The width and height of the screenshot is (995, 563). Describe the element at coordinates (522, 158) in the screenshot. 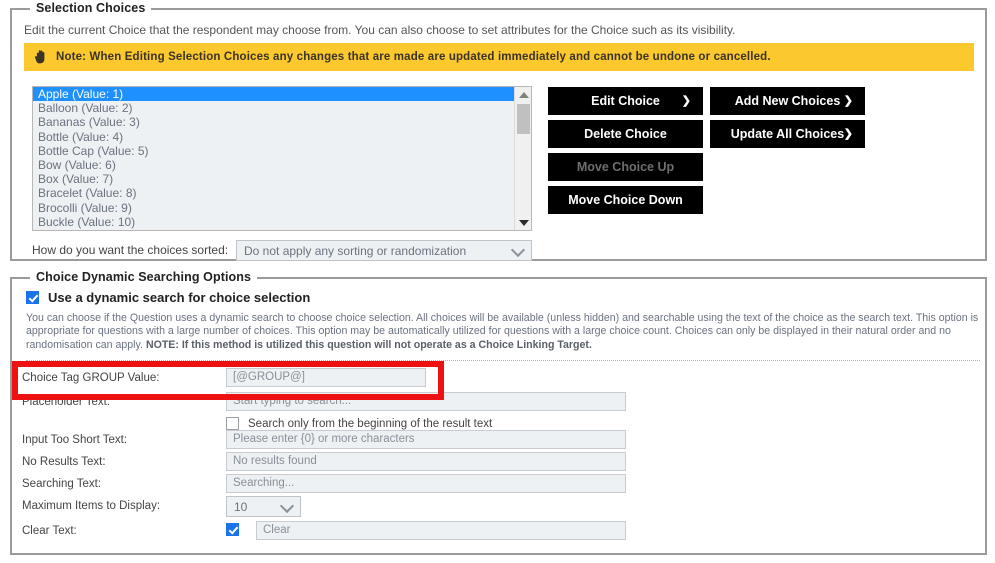

I see `choices-listbox-scrollbar` at that location.